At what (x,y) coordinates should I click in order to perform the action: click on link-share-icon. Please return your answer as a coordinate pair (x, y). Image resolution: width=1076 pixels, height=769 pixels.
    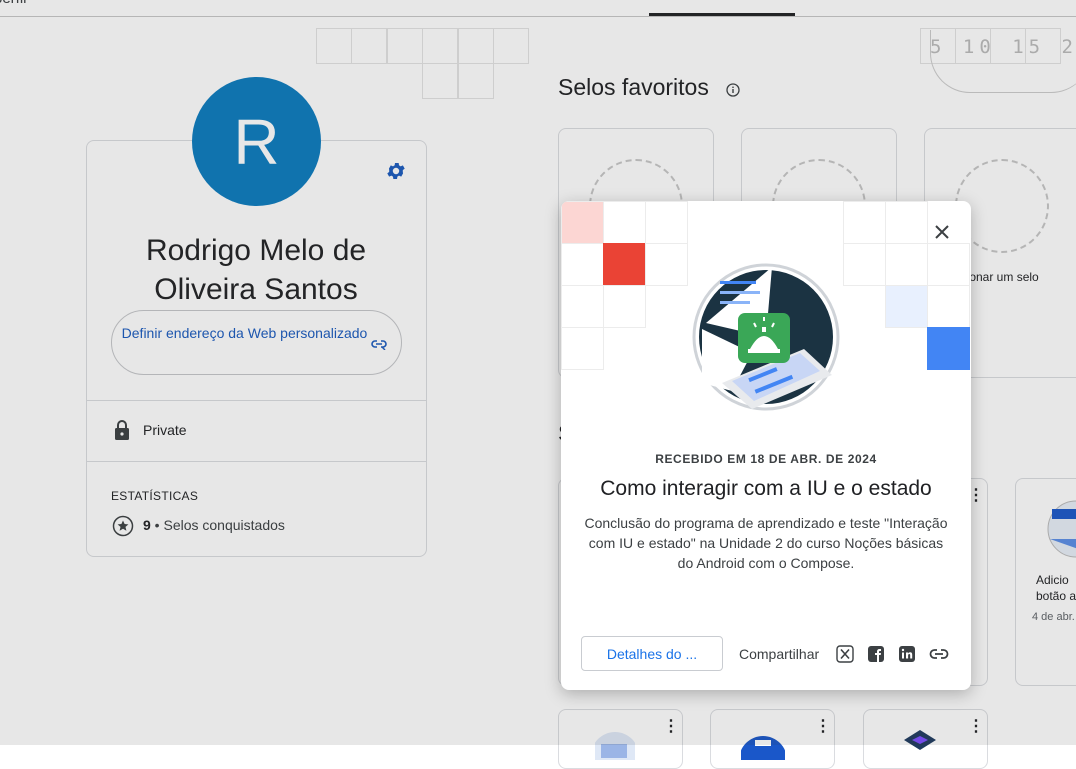
    Looking at the image, I should click on (939, 654).